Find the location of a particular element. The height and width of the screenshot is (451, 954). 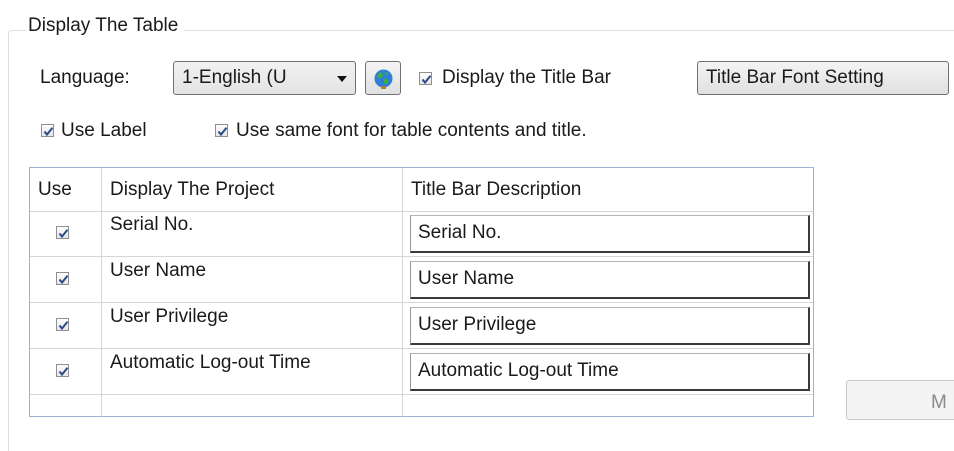

same-font-checkbox is located at coordinates (221, 130).